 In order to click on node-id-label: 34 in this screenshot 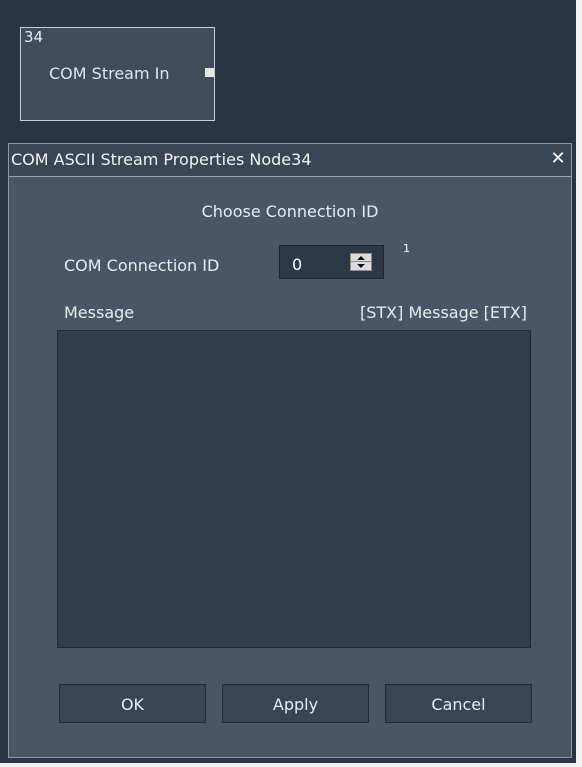, I will do `click(34, 37)`.